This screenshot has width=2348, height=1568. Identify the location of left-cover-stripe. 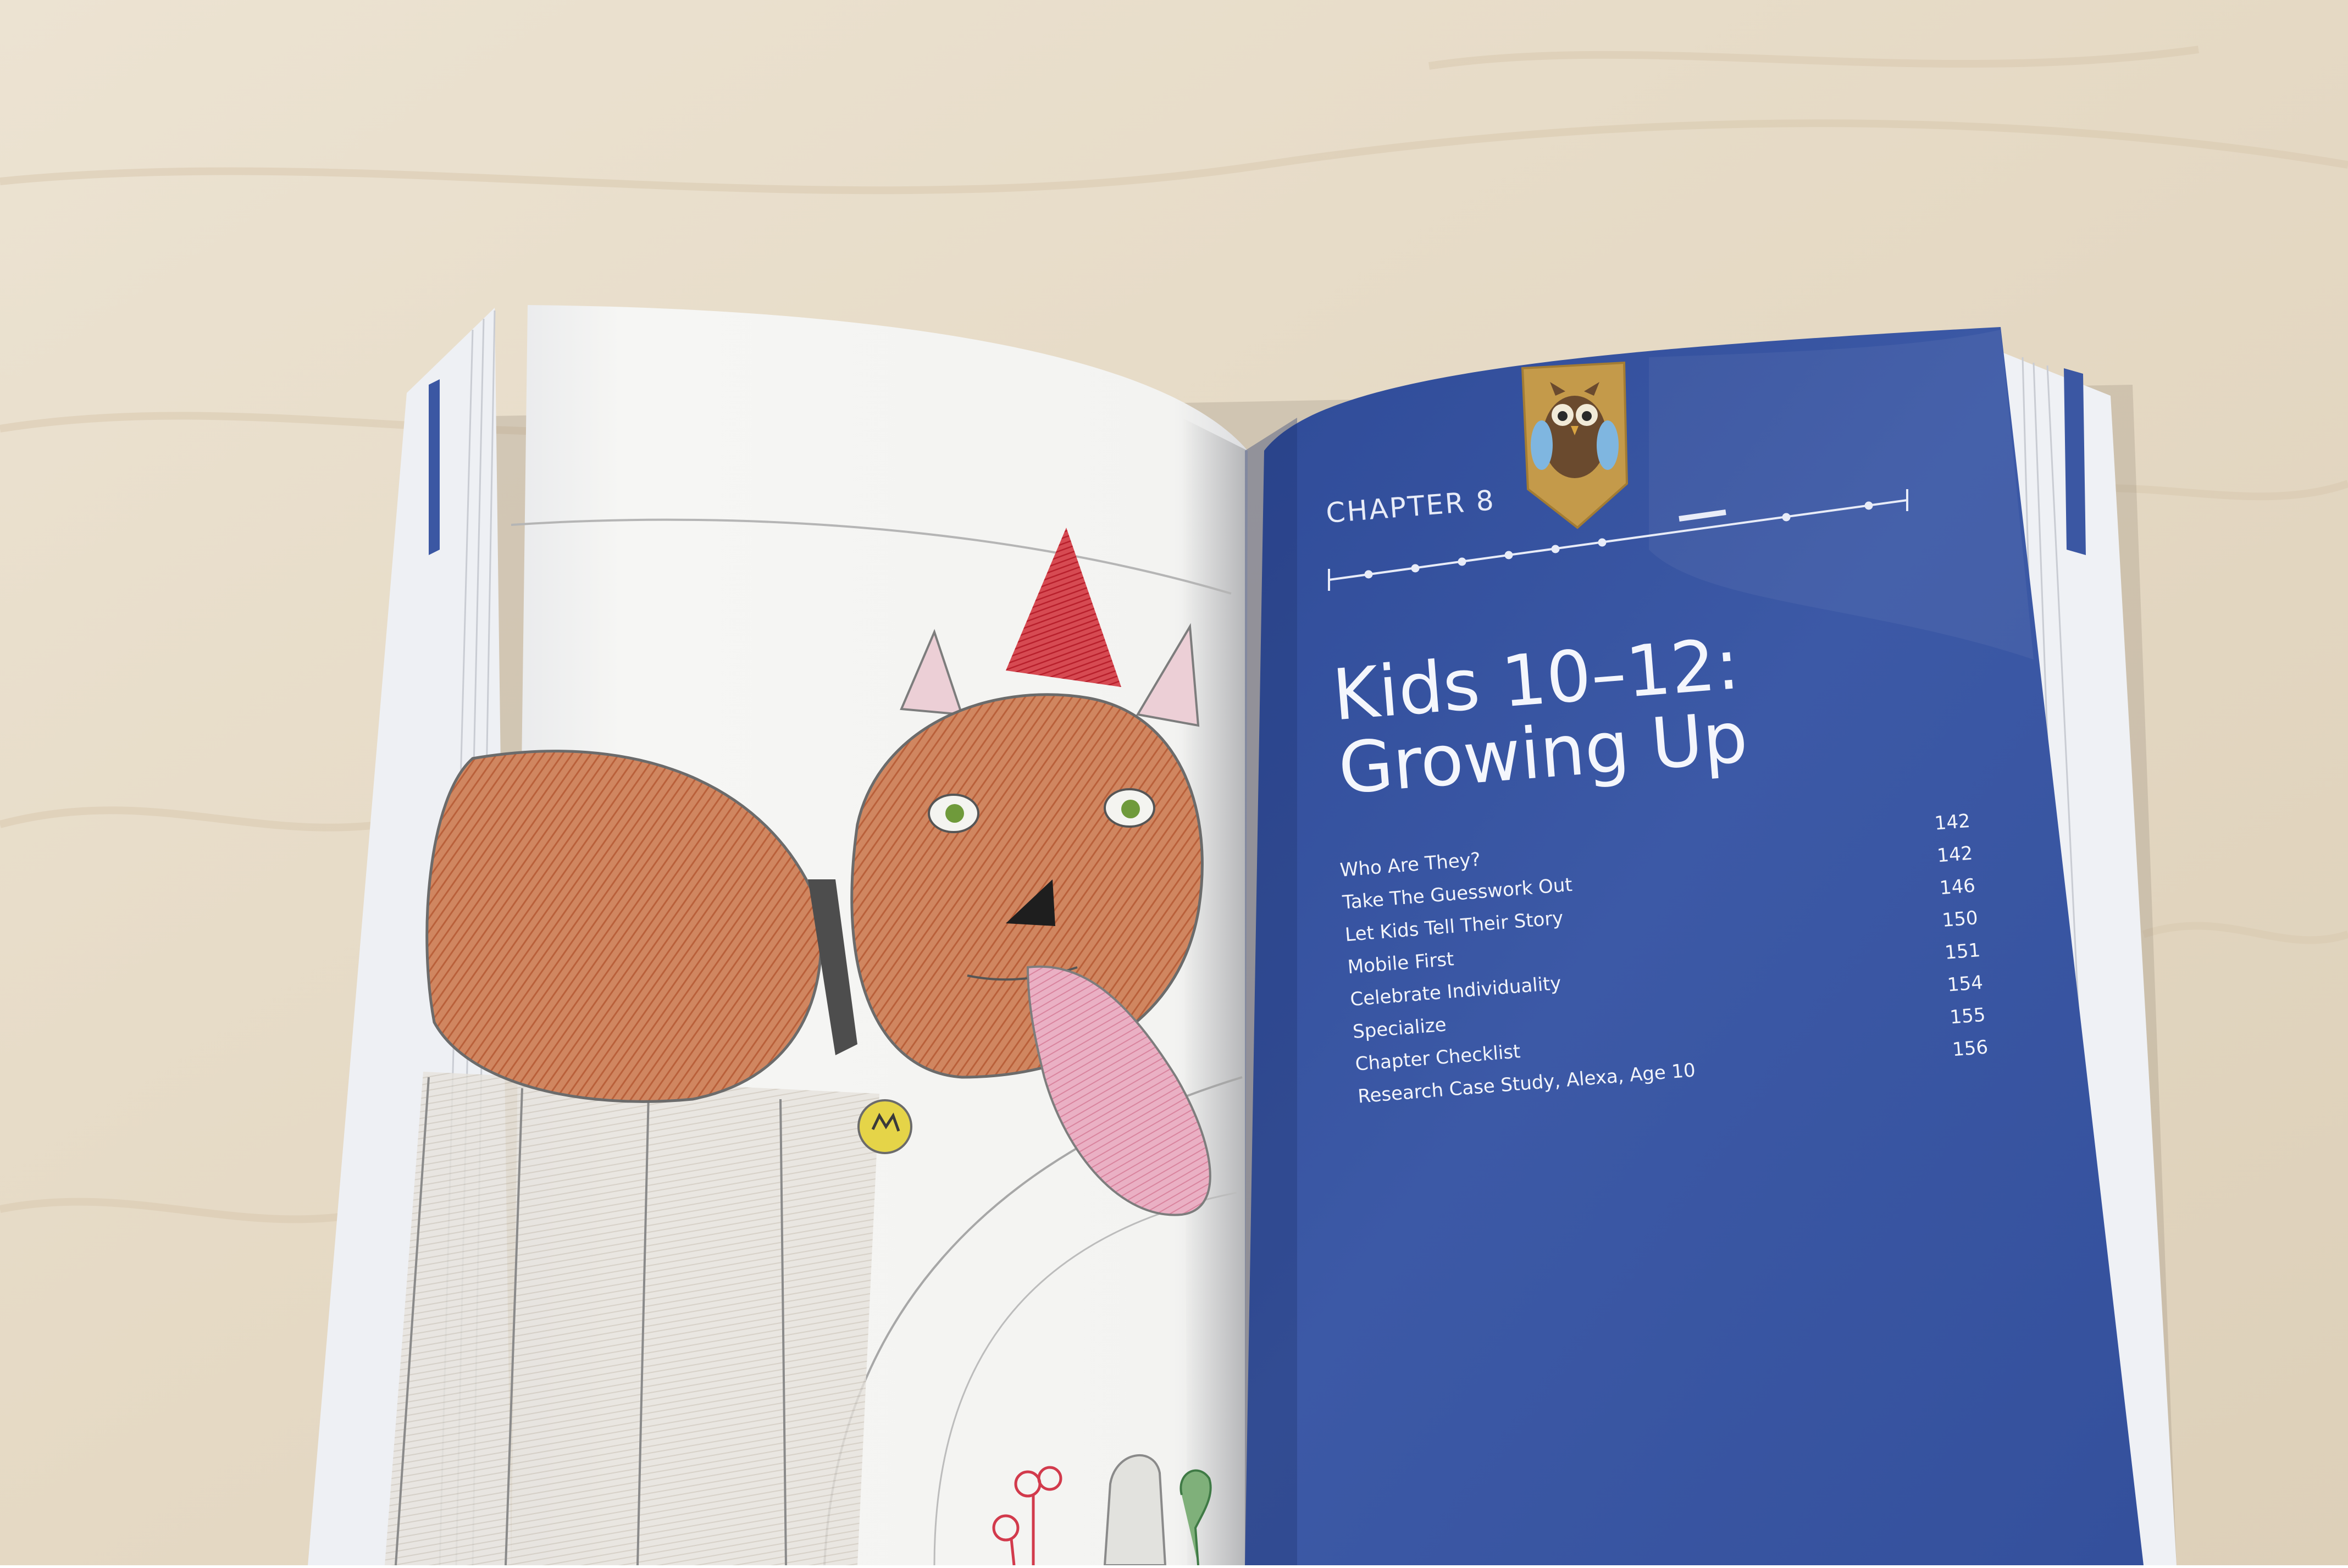
(434, 467).